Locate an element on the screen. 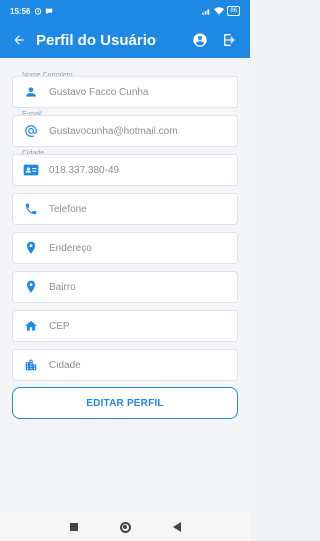 Image resolution: width=320 pixels, height=541 pixels. home-icon is located at coordinates (31, 326).